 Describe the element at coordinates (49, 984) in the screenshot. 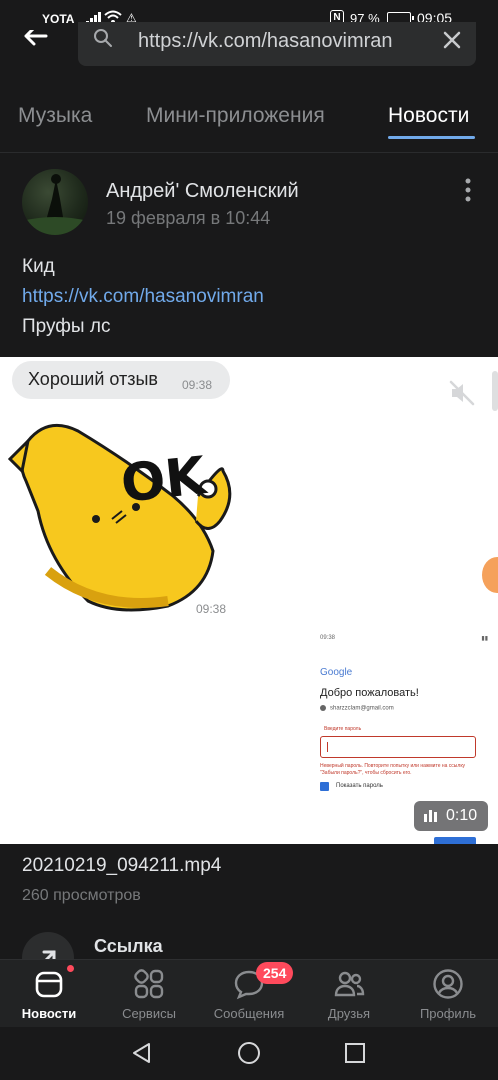

I see `news-icon` at that location.